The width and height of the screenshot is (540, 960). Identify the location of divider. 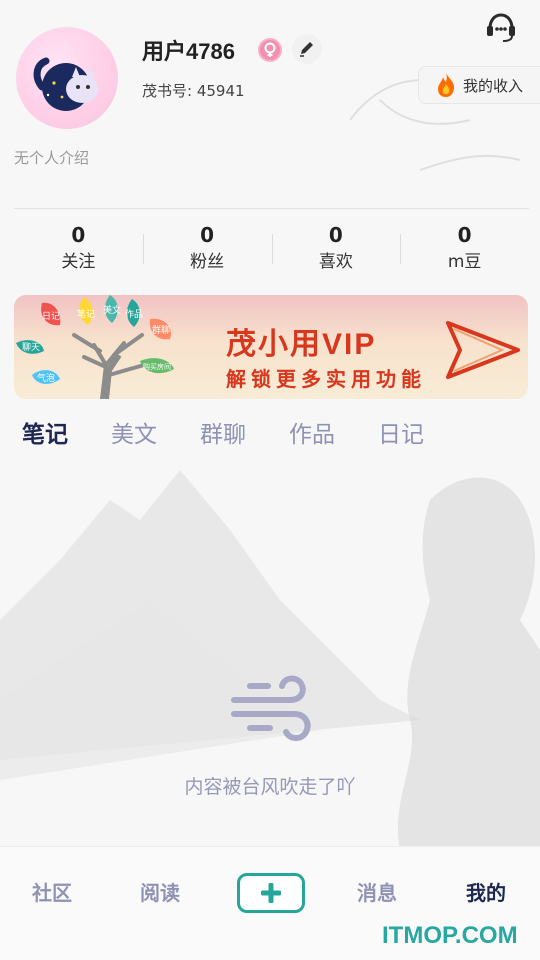
(271, 208).